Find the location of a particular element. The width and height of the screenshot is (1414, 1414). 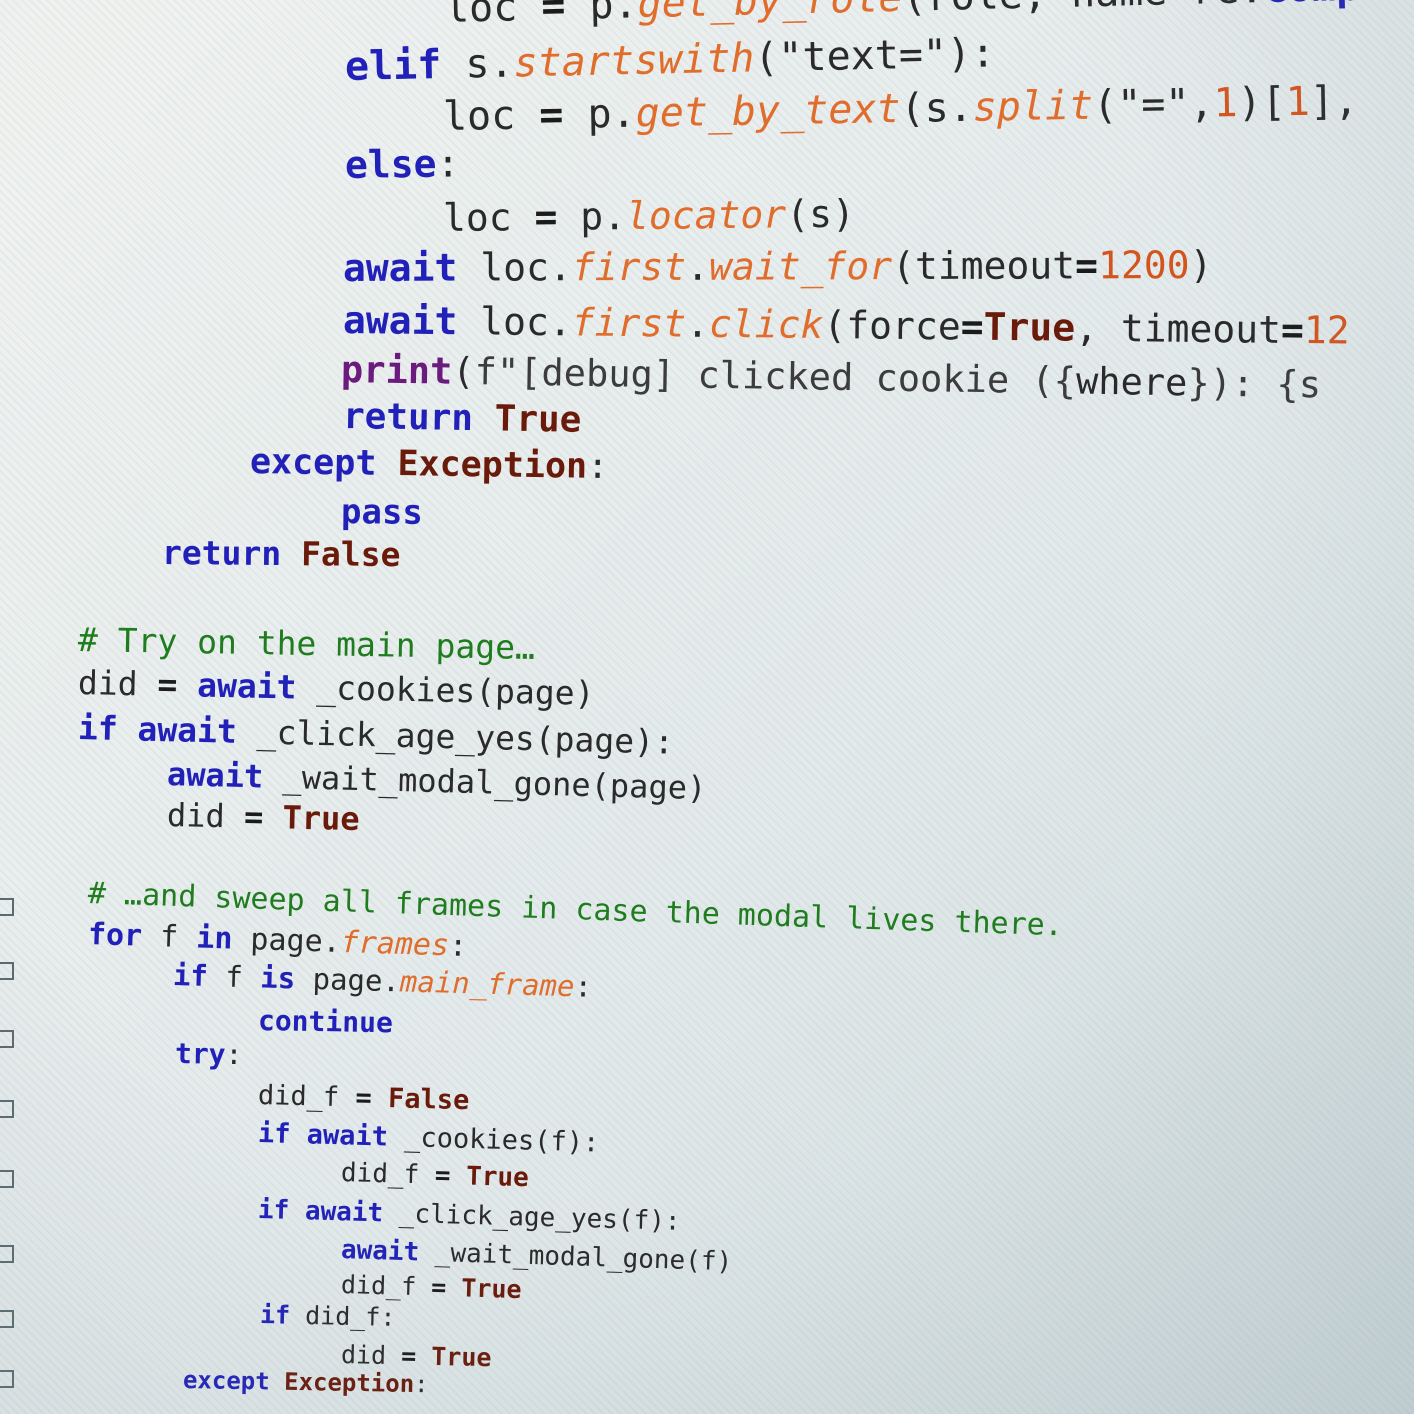

code-token: loc. is located at coordinates (526, 322).